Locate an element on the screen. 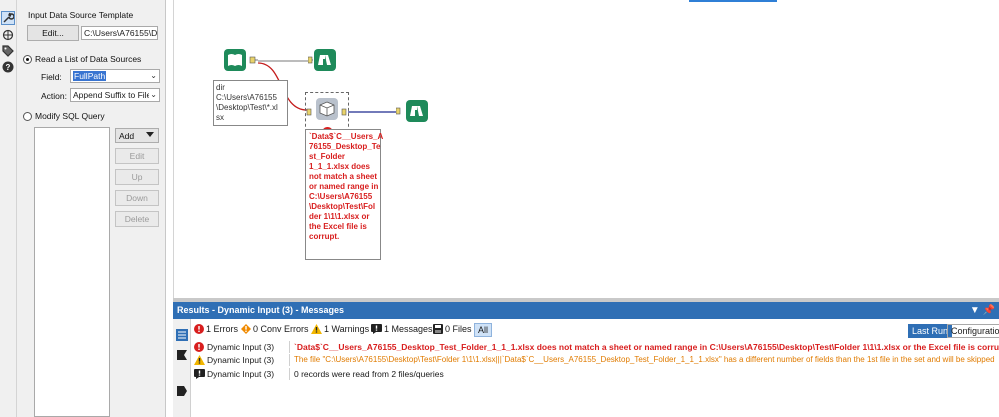  conv-errors-count: 0 Conv Errors is located at coordinates (281, 329).